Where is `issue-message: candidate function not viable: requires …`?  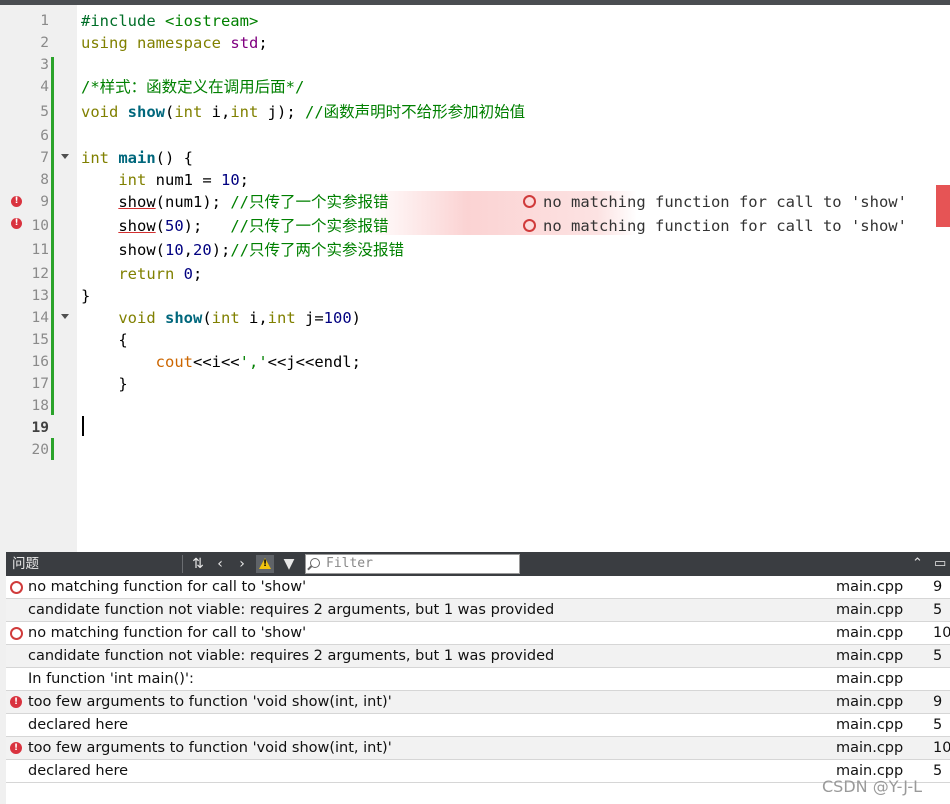
issue-message: candidate function not viable: requires … is located at coordinates (291, 610).